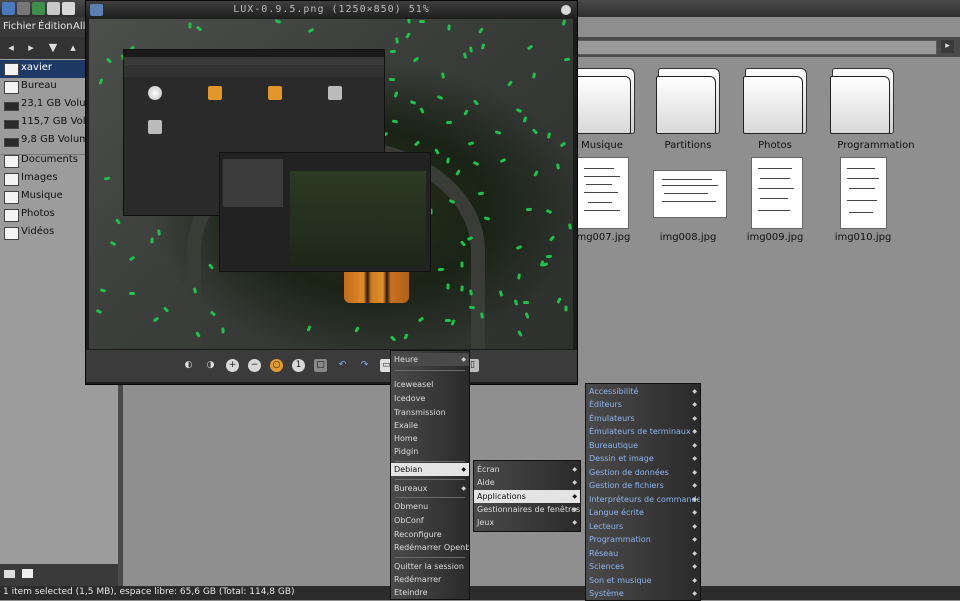 The image size is (960, 601). Describe the element at coordinates (364, 365) in the screenshot. I see `next-icon: ↷` at that location.